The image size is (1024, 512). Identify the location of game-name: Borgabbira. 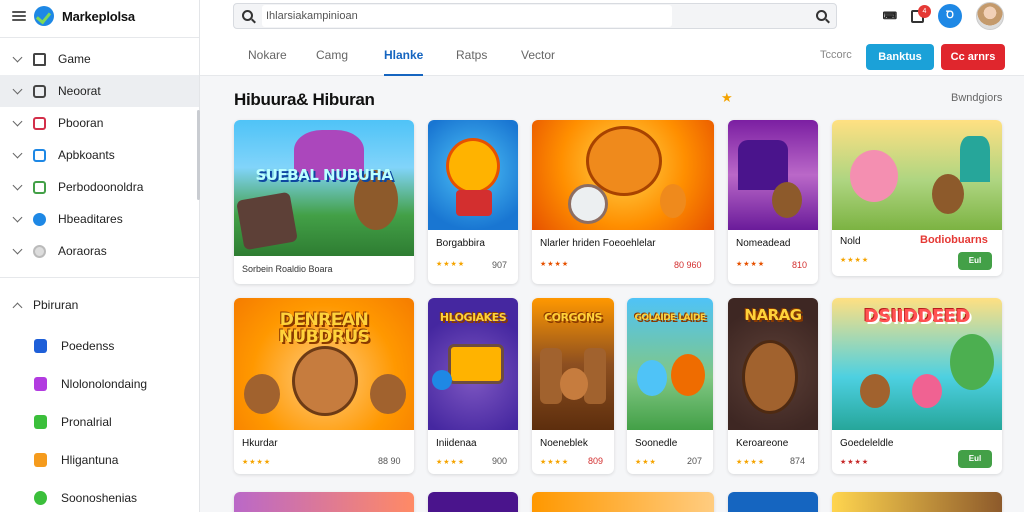
(460, 243).